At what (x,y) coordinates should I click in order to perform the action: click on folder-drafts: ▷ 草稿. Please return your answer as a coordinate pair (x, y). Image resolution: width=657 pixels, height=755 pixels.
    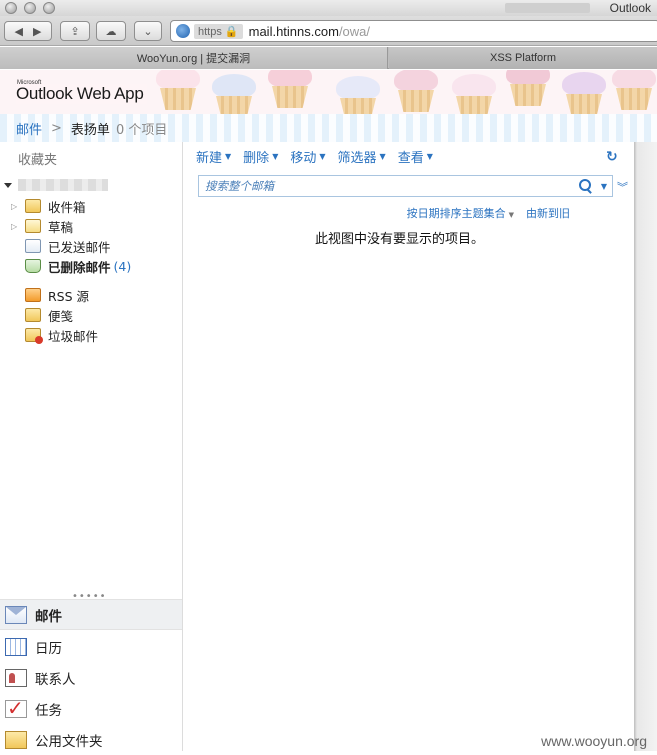
    Looking at the image, I should click on (91, 226).